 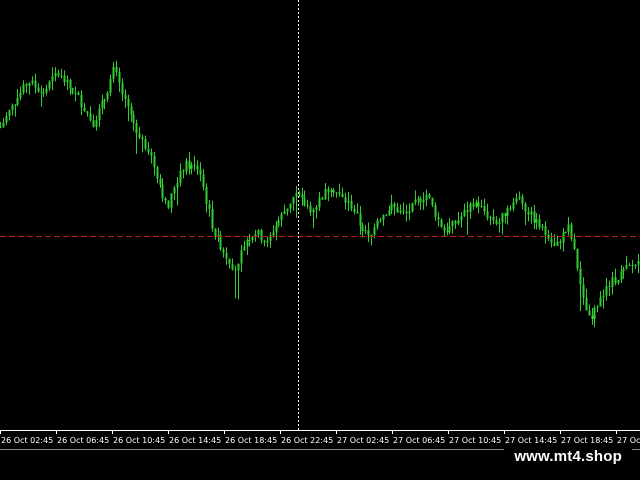 What do you see at coordinates (195, 440) in the screenshot?
I see `x-tick-label-3: 26 Oct 14:45` at bounding box center [195, 440].